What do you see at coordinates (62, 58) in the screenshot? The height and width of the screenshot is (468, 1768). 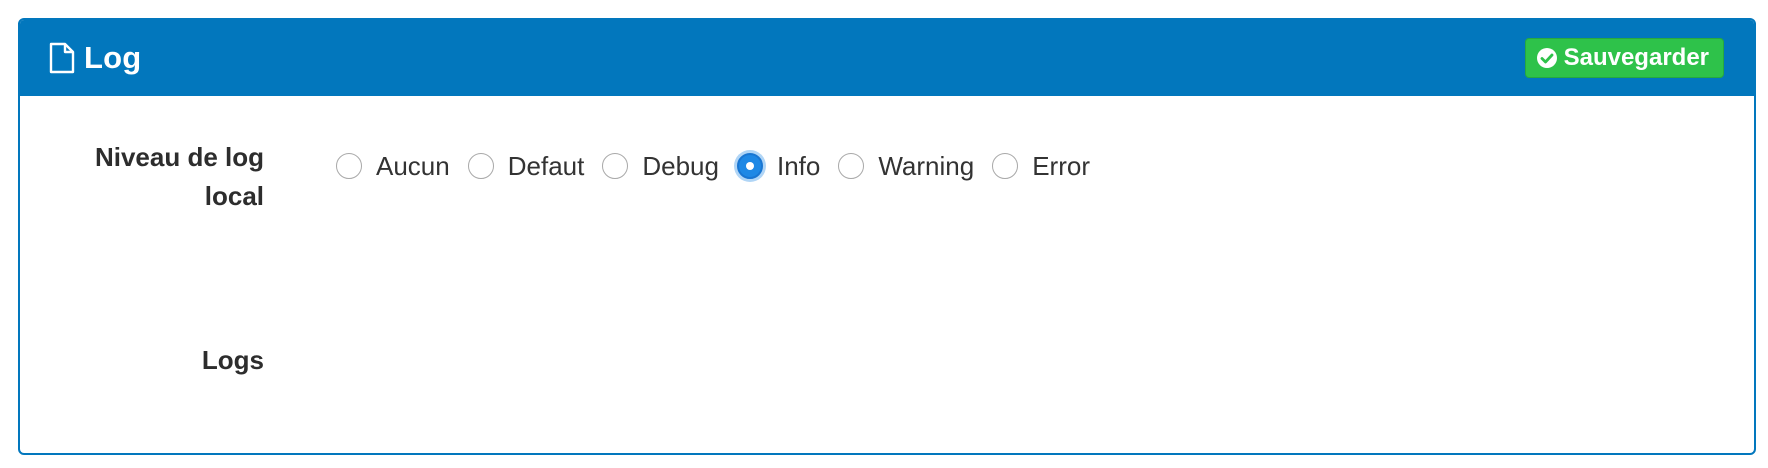 I see `file-icon` at bounding box center [62, 58].